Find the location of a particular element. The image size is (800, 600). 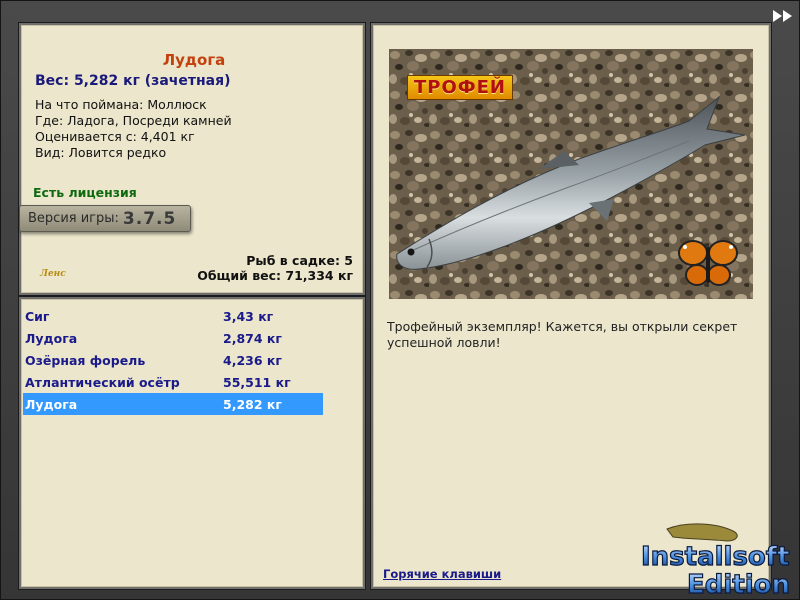

version-badge: Версия игры: 3.7.5 is located at coordinates (105, 218).